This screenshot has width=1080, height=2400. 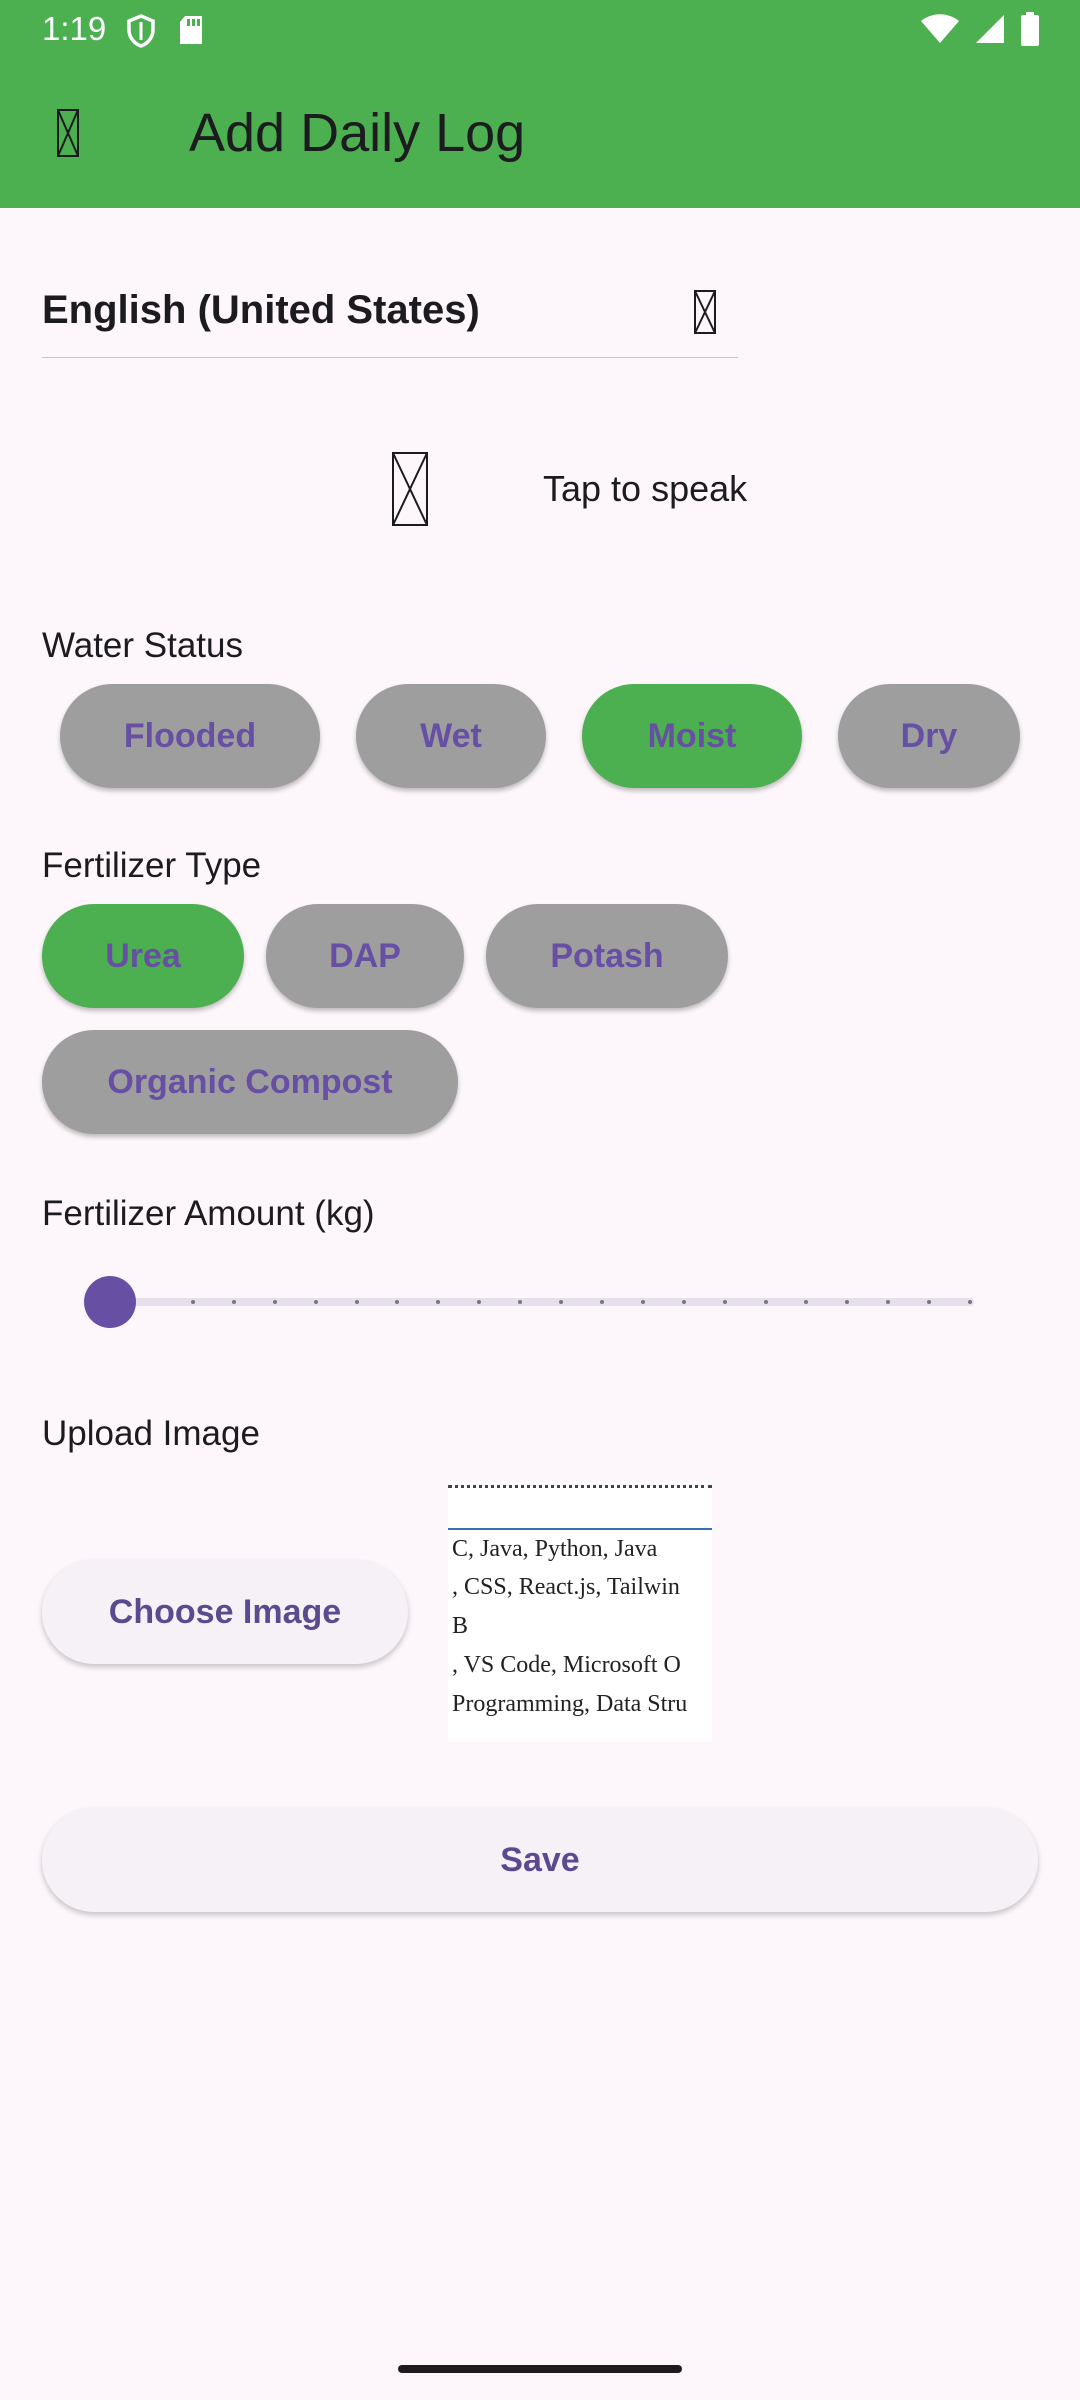 What do you see at coordinates (250, 1082) in the screenshot?
I see `chip-fertilizer-organic-compost: Organic Compost` at bounding box center [250, 1082].